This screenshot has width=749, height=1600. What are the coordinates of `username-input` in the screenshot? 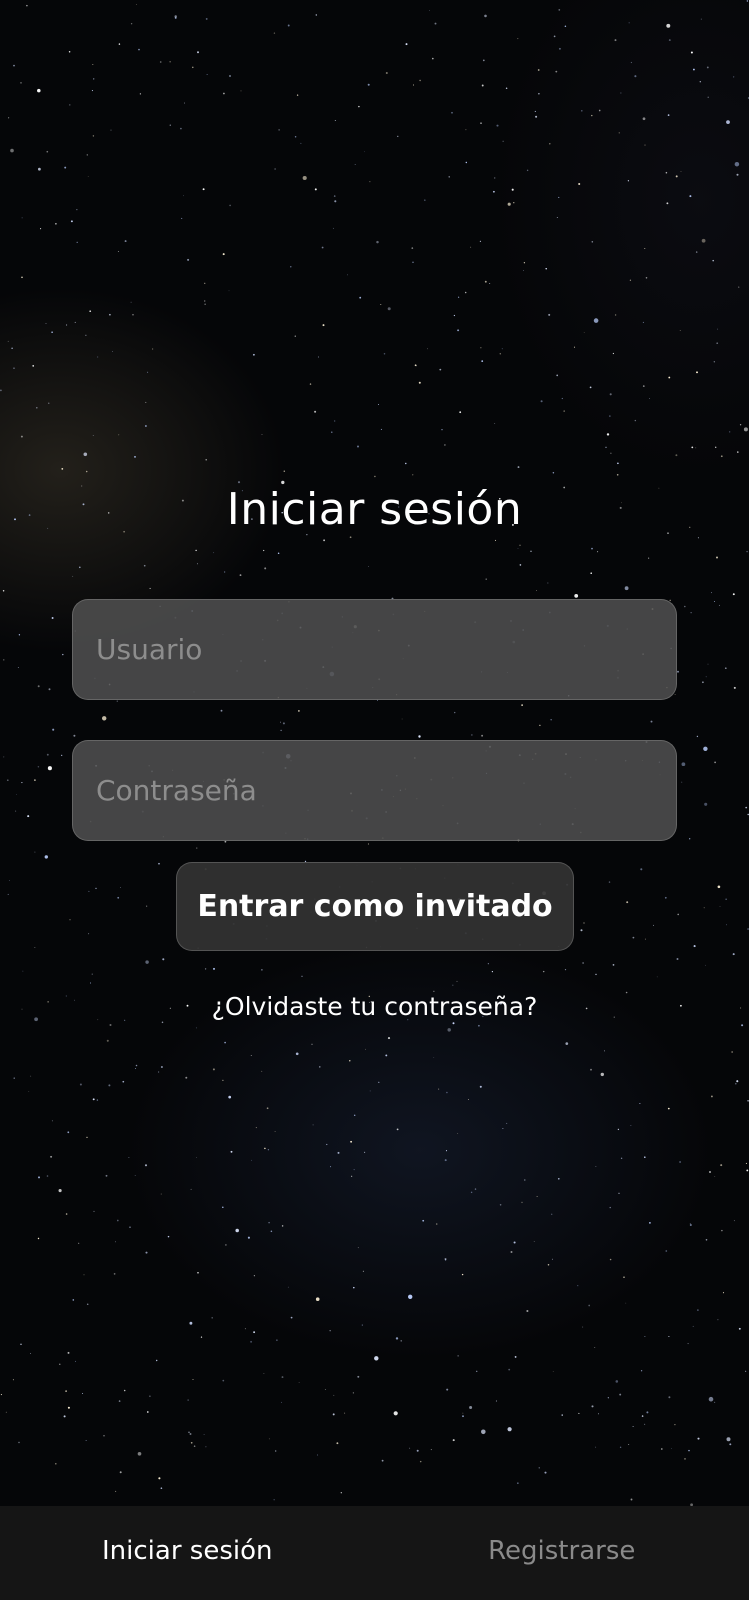 It's located at (374, 649).